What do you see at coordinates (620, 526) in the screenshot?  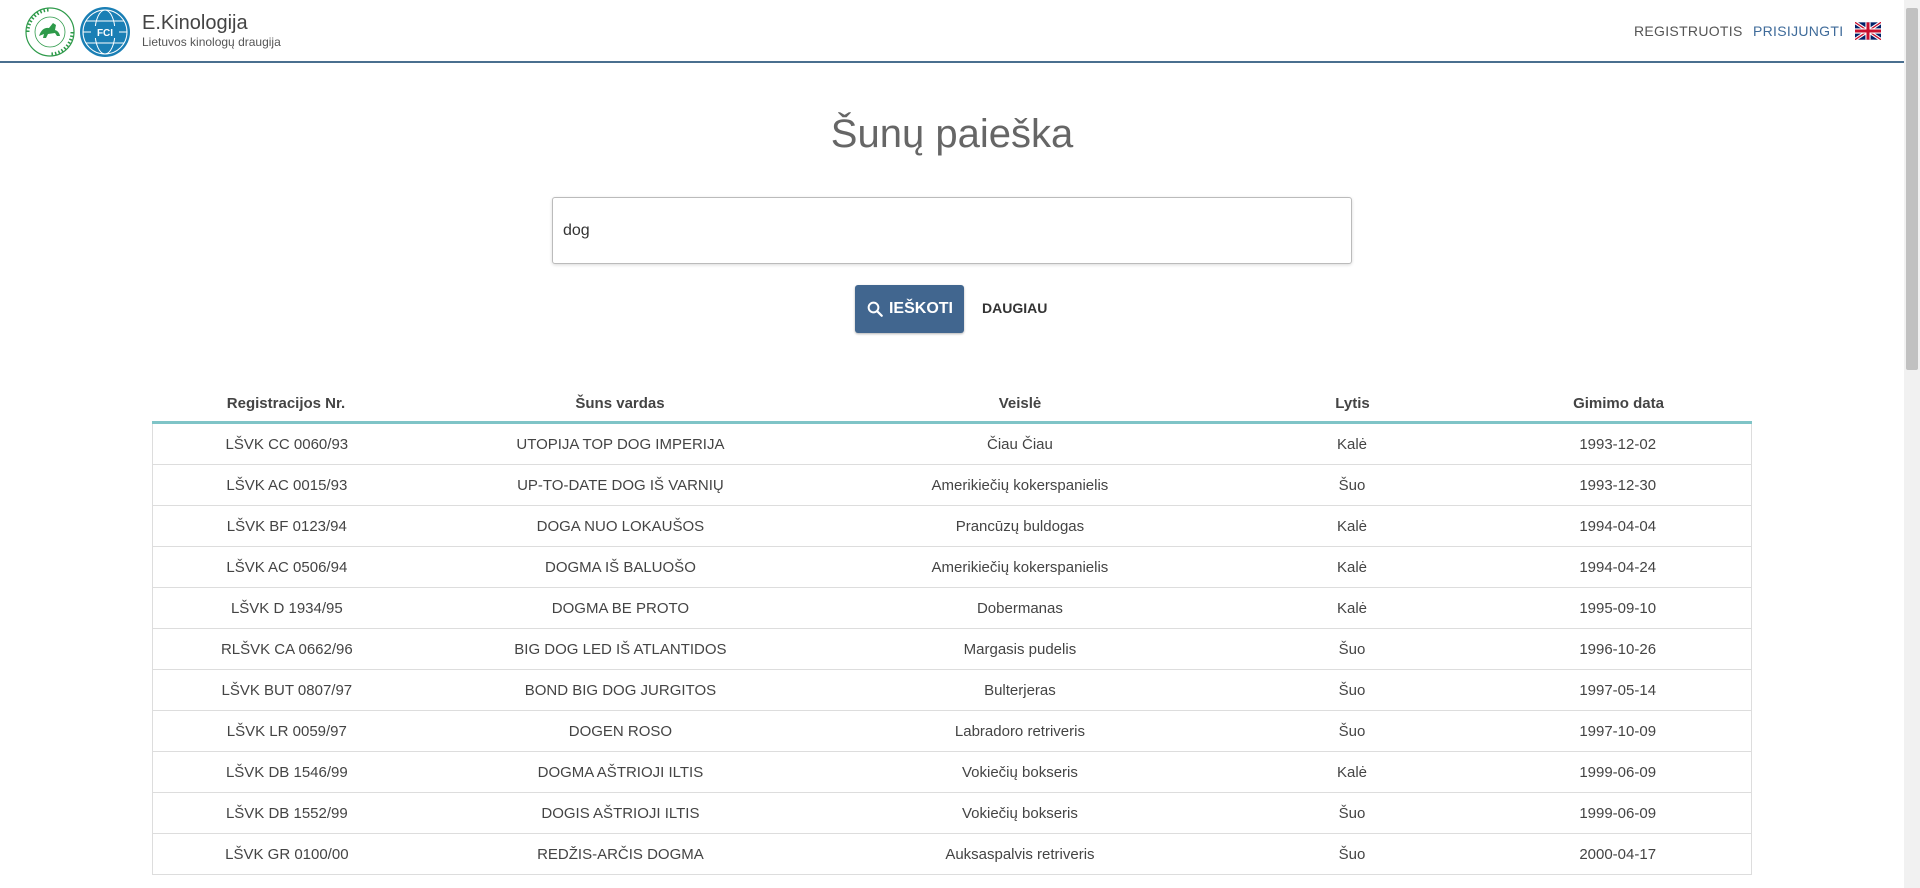 I see `dog-name-cell: DOGA NUO LOKAUŠOS` at bounding box center [620, 526].